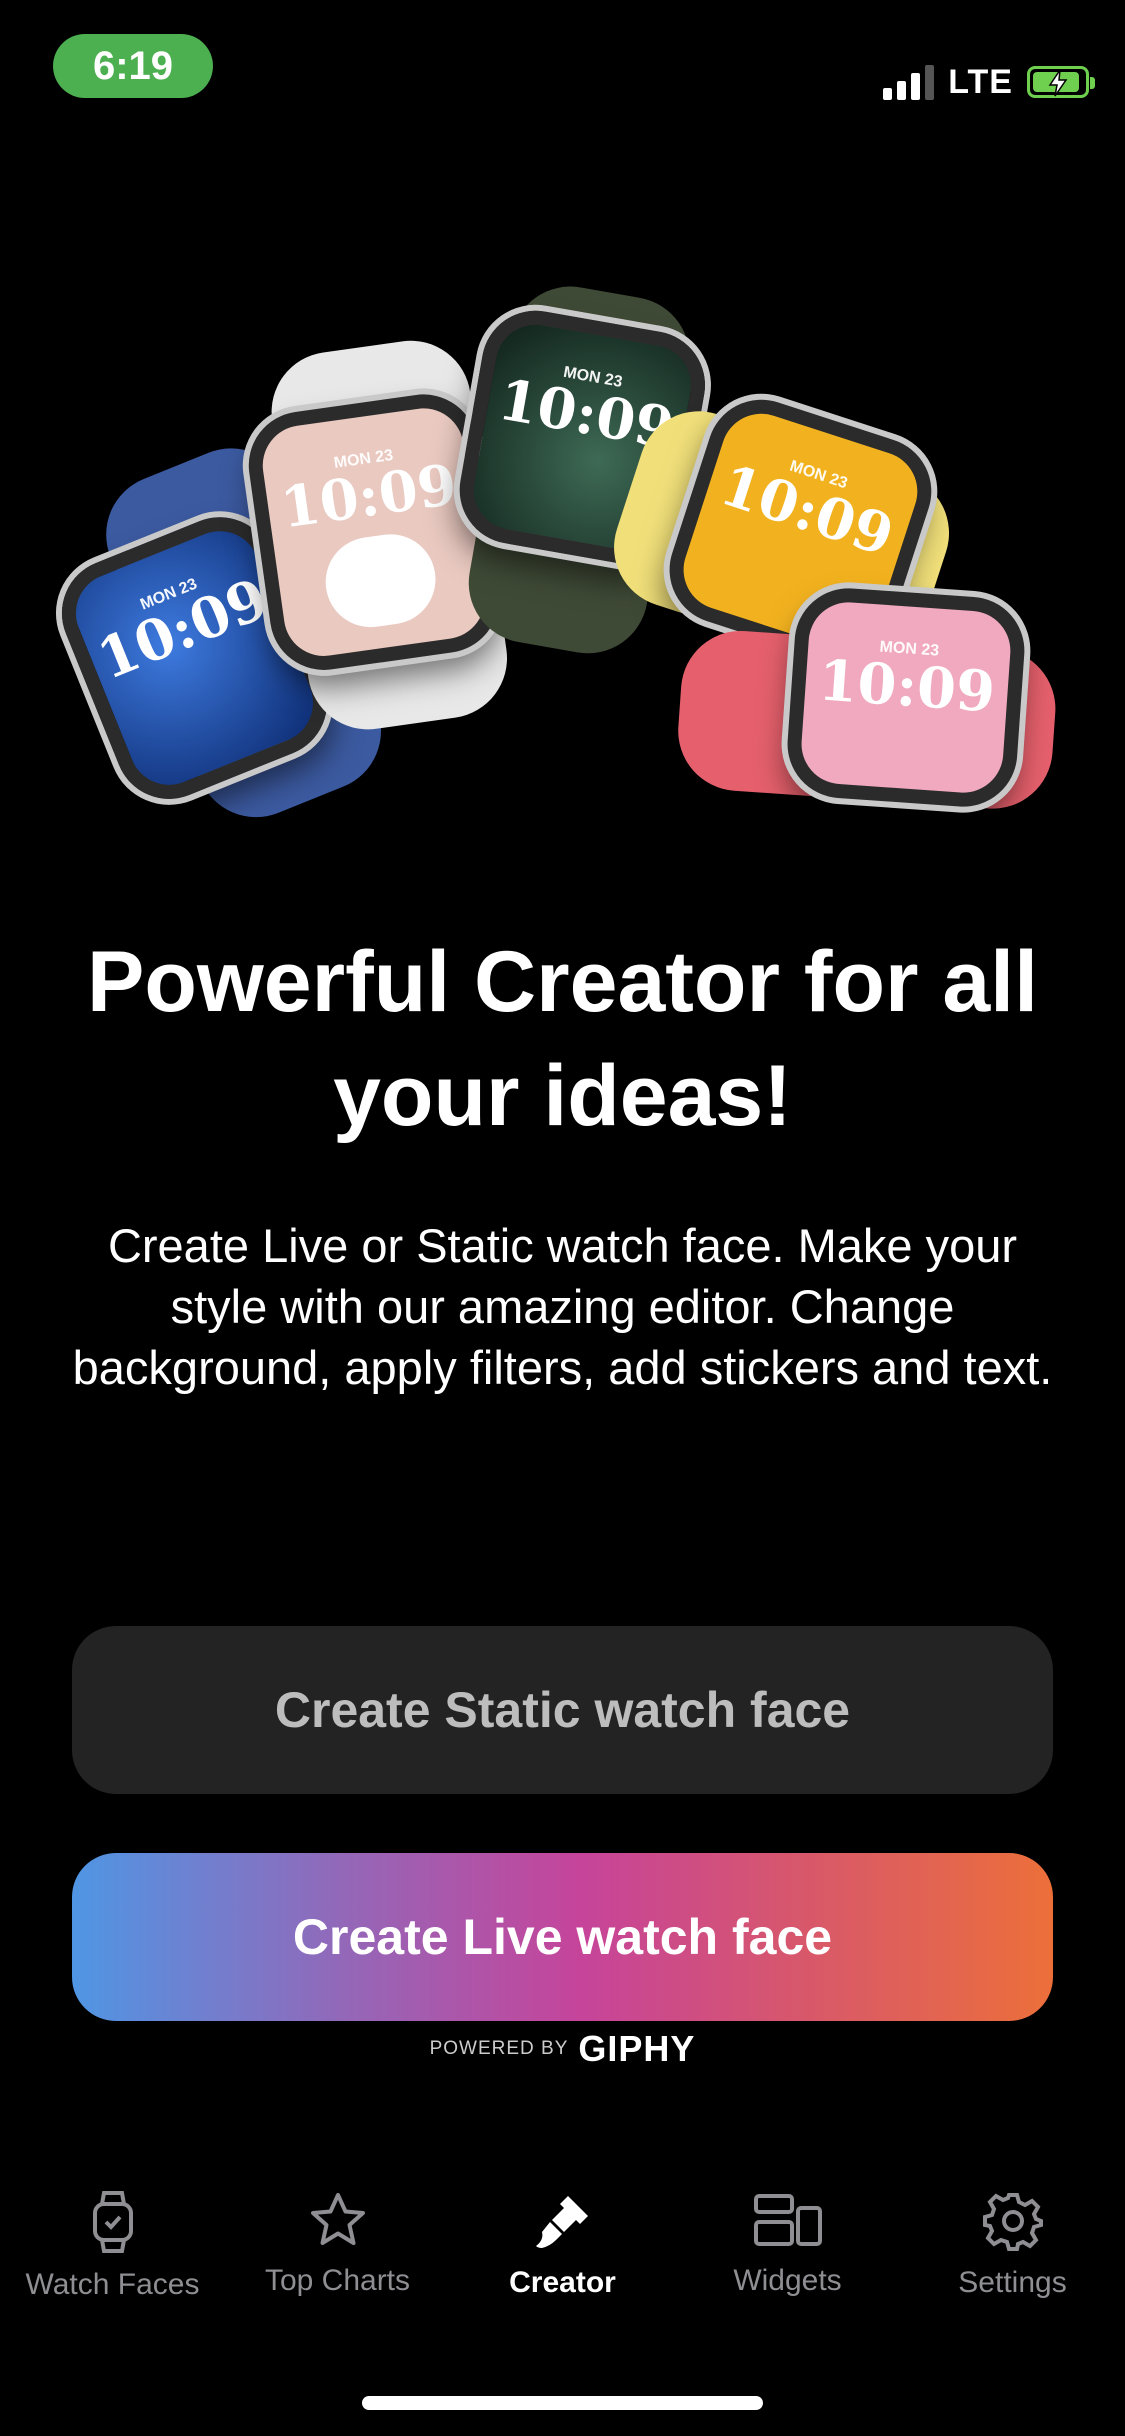 The image size is (1125, 2436). I want to click on gear-icon, so click(1012, 2222).